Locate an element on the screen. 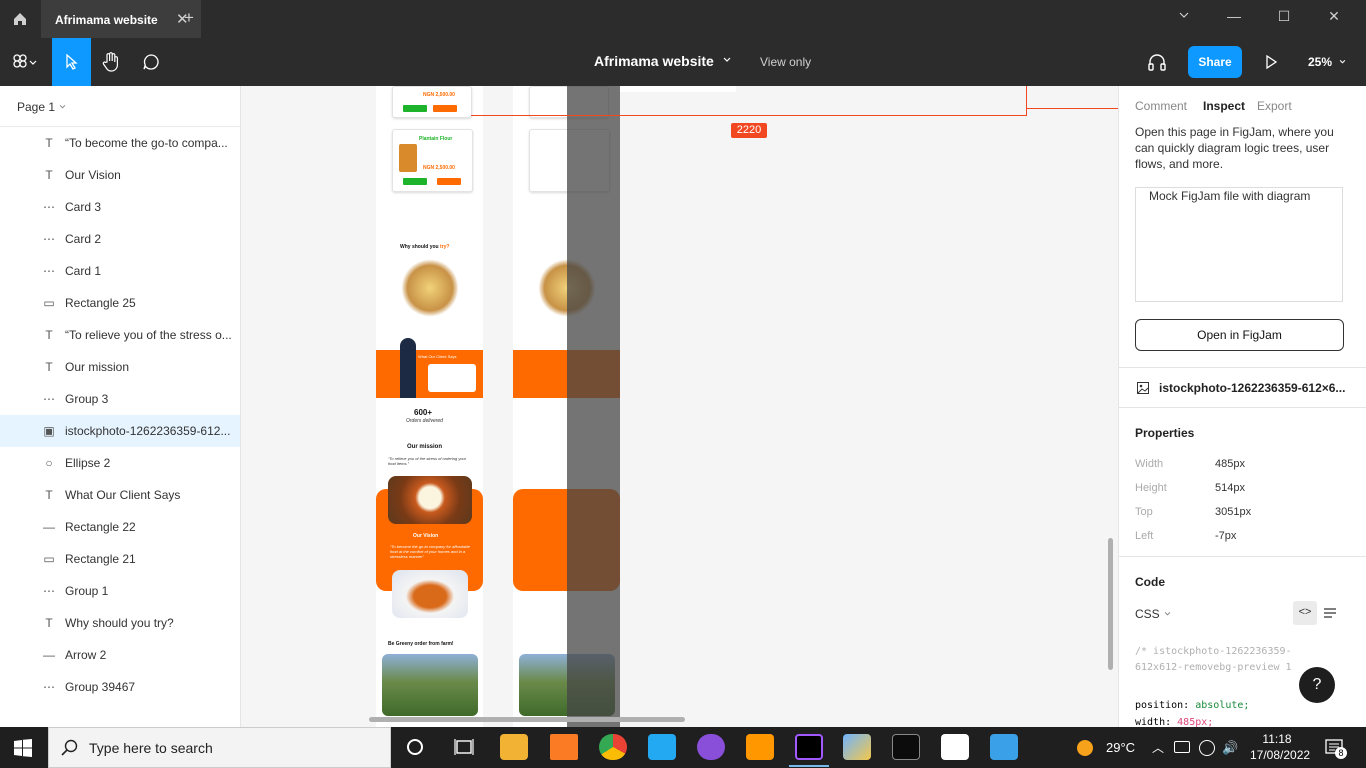  layer-item: T What Our Client Says is located at coordinates (120, 495).